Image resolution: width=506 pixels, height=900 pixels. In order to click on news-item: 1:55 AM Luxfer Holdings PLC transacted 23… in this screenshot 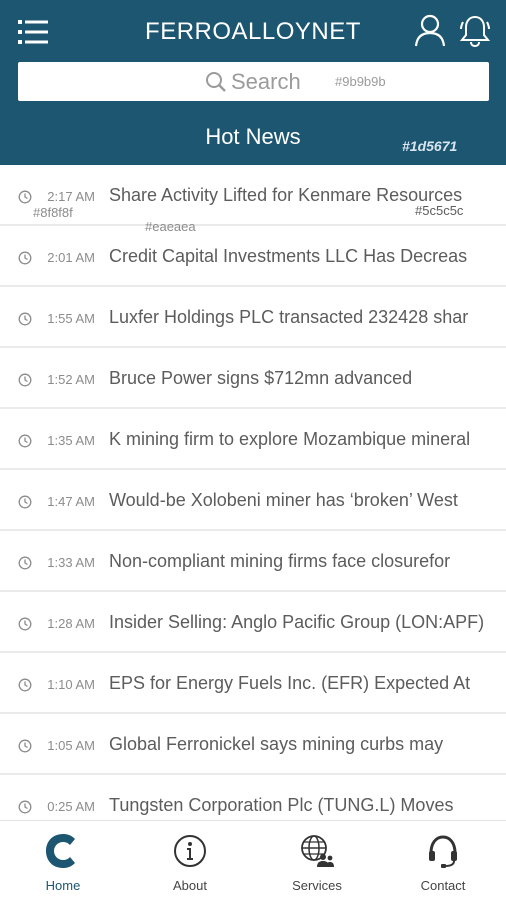, I will do `click(253, 317)`.